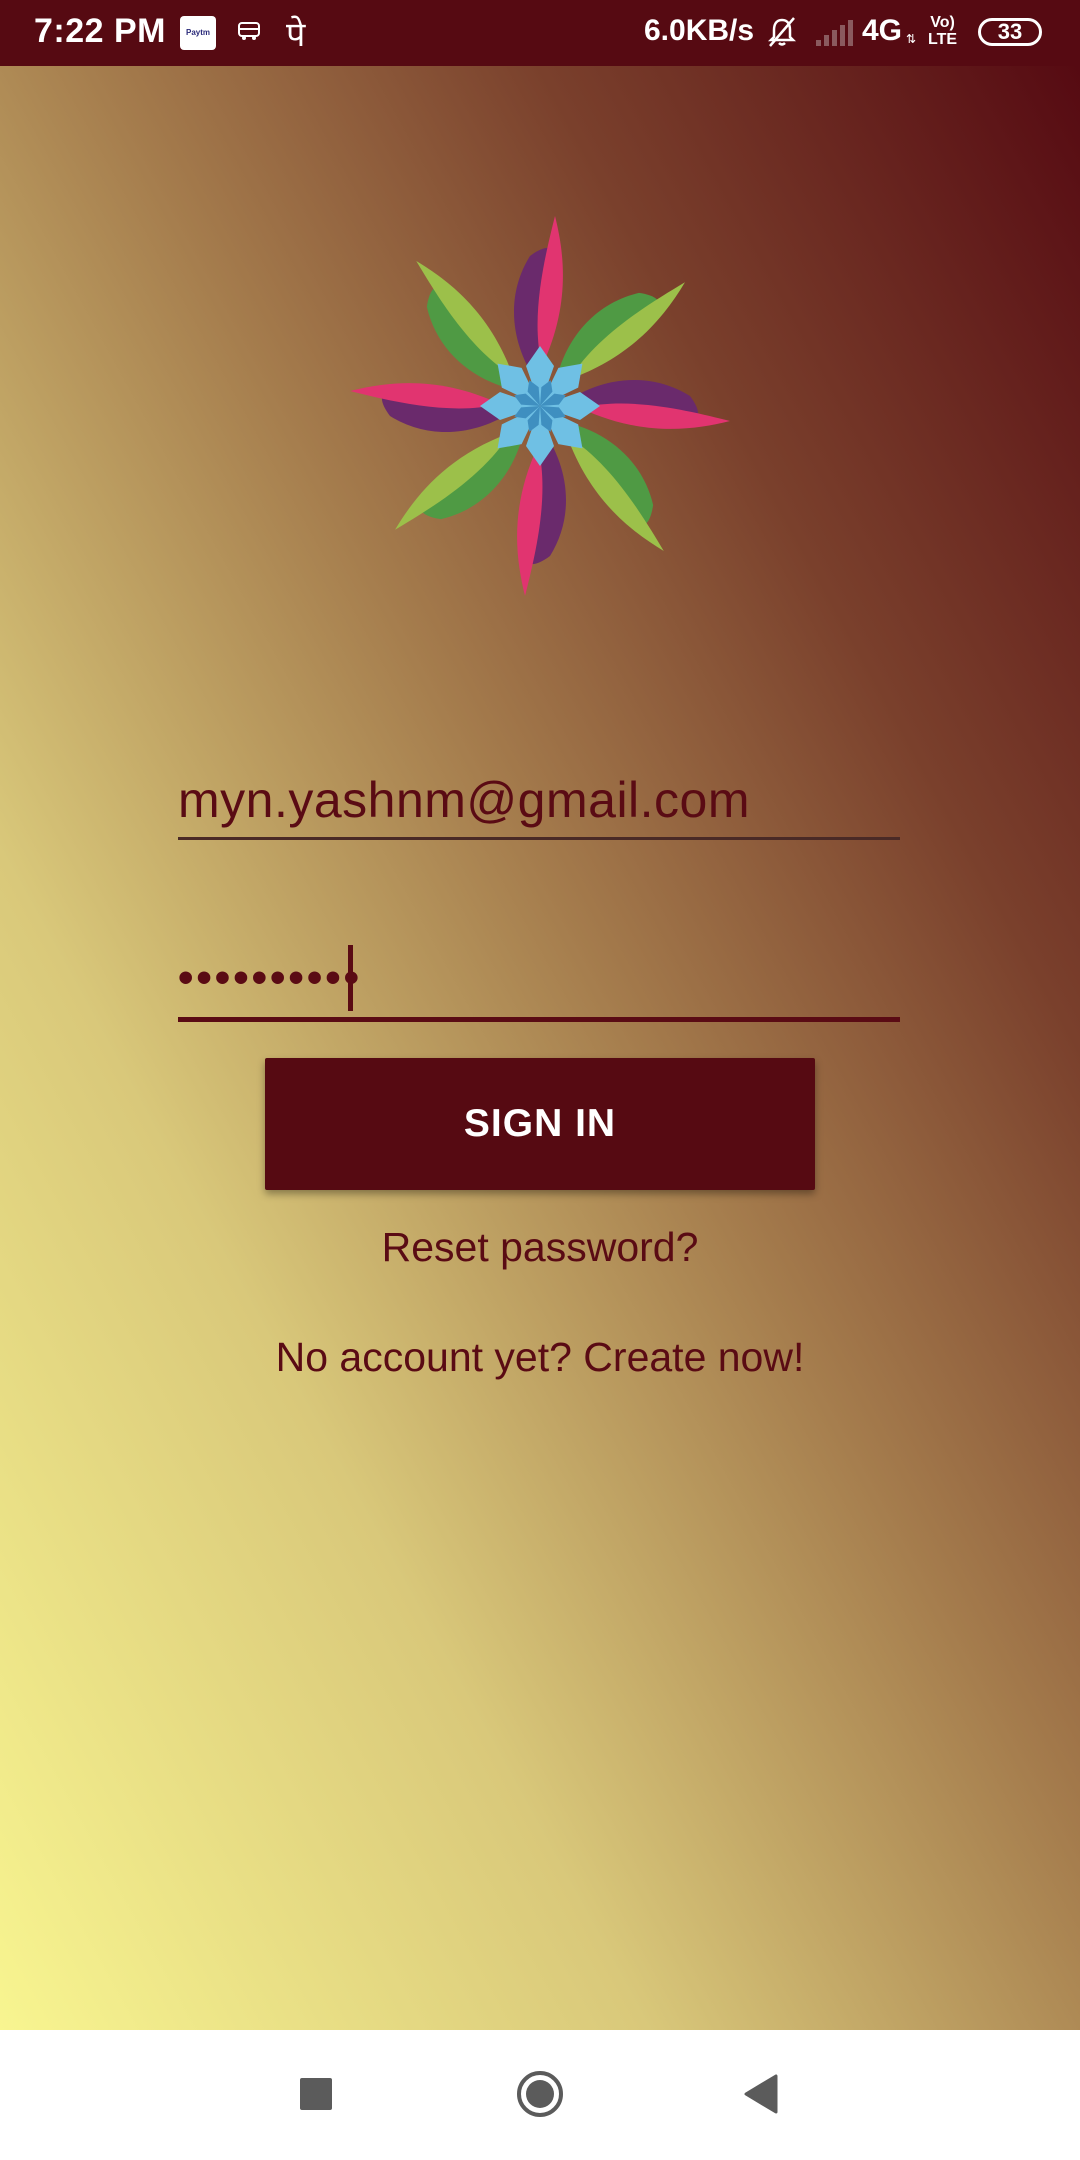 The height and width of the screenshot is (2160, 1080). Describe the element at coordinates (350, 978) in the screenshot. I see `text-cursor` at that location.